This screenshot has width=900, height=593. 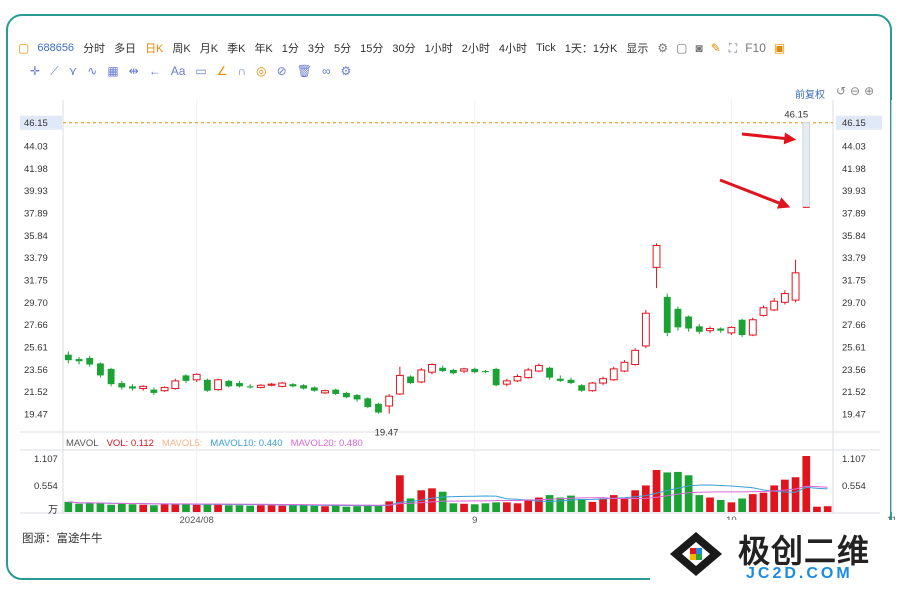 I want to click on right-price-tick: 19.47, so click(x=854, y=414).